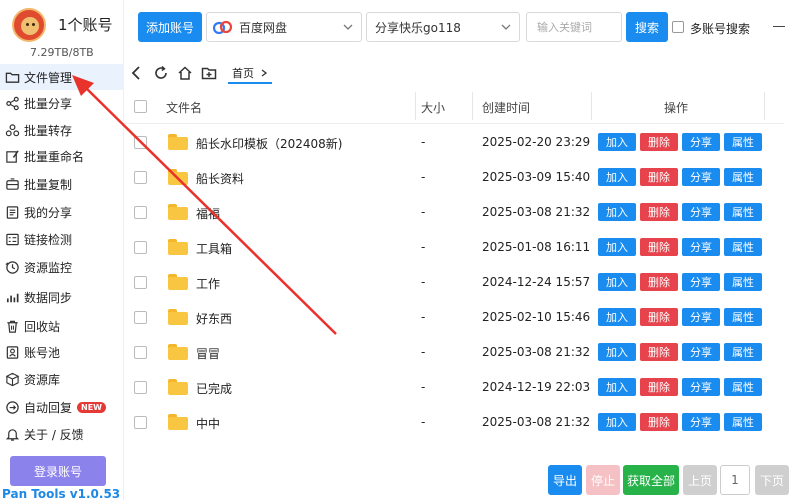 The image size is (800, 500). I want to click on select-all-checkbox, so click(140, 106).